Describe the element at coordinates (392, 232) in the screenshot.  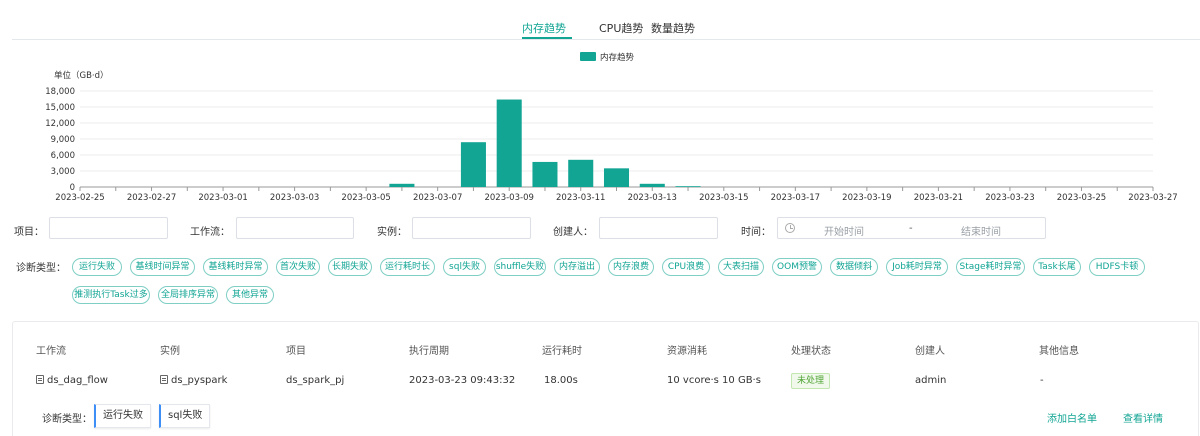
I see `instance-label: 实例：` at that location.